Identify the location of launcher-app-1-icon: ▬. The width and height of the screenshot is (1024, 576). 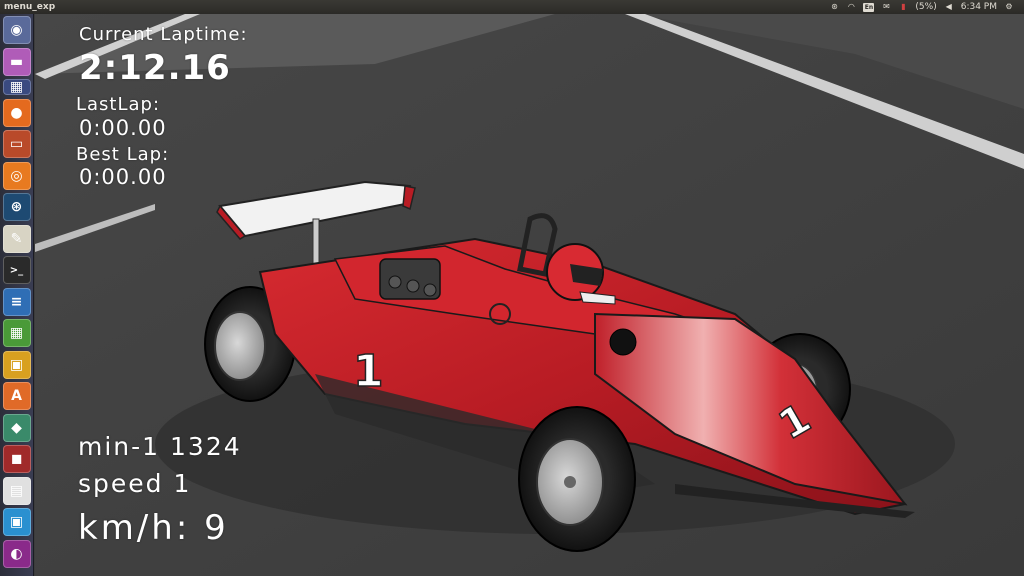
(16, 61).